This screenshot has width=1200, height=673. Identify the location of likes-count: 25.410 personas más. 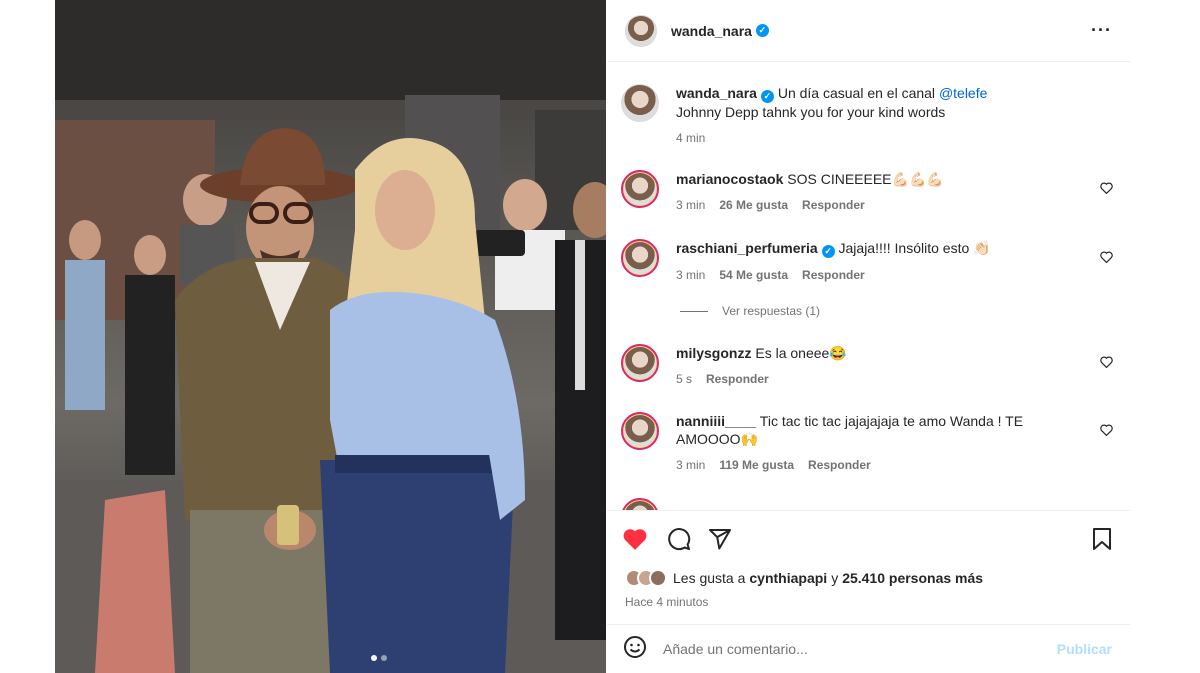
(912, 578).